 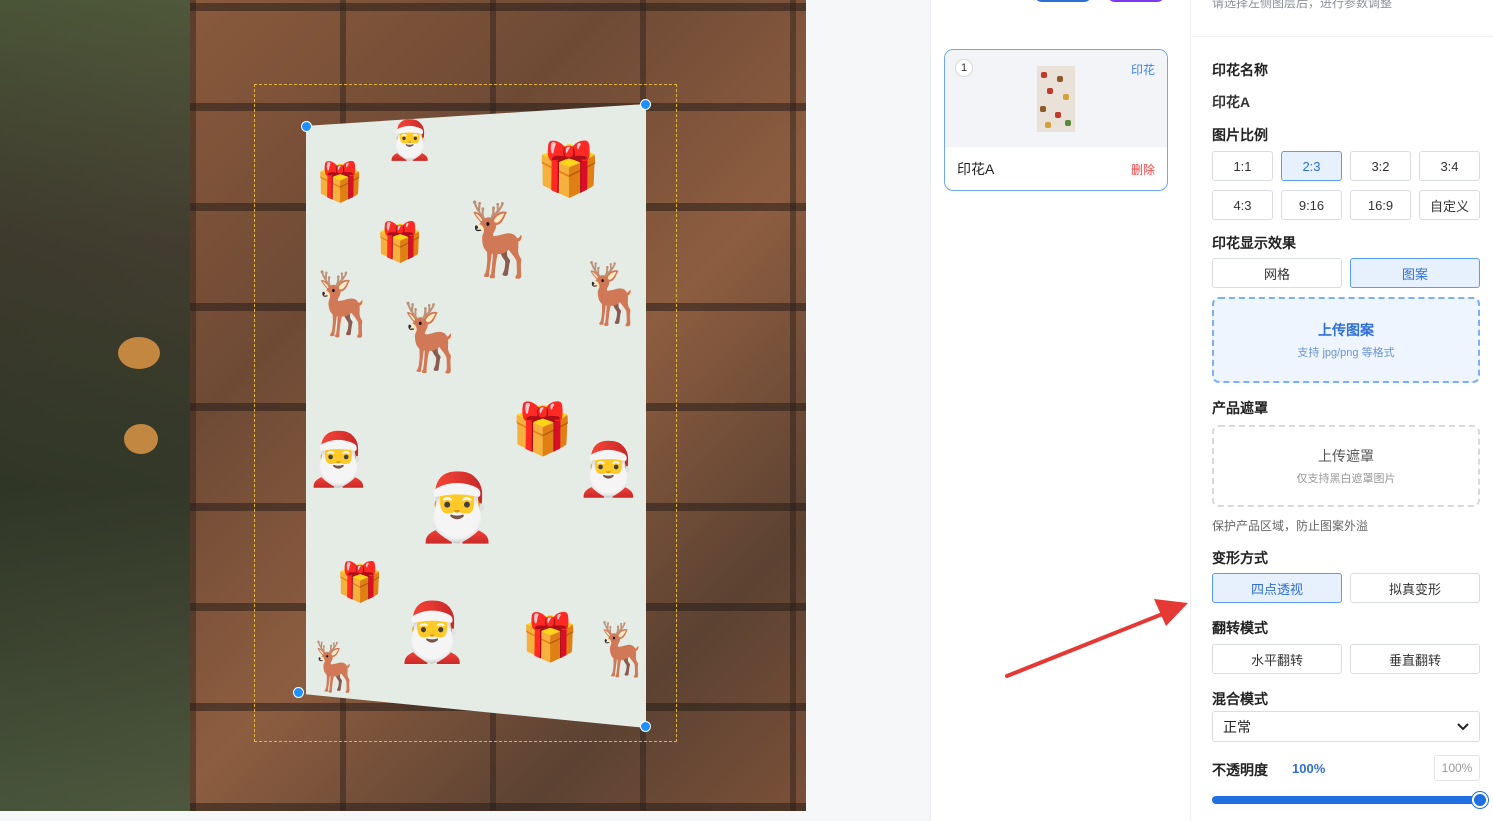 What do you see at coordinates (1237, 726) in the screenshot?
I see `blend-mode-value: 正常` at bounding box center [1237, 726].